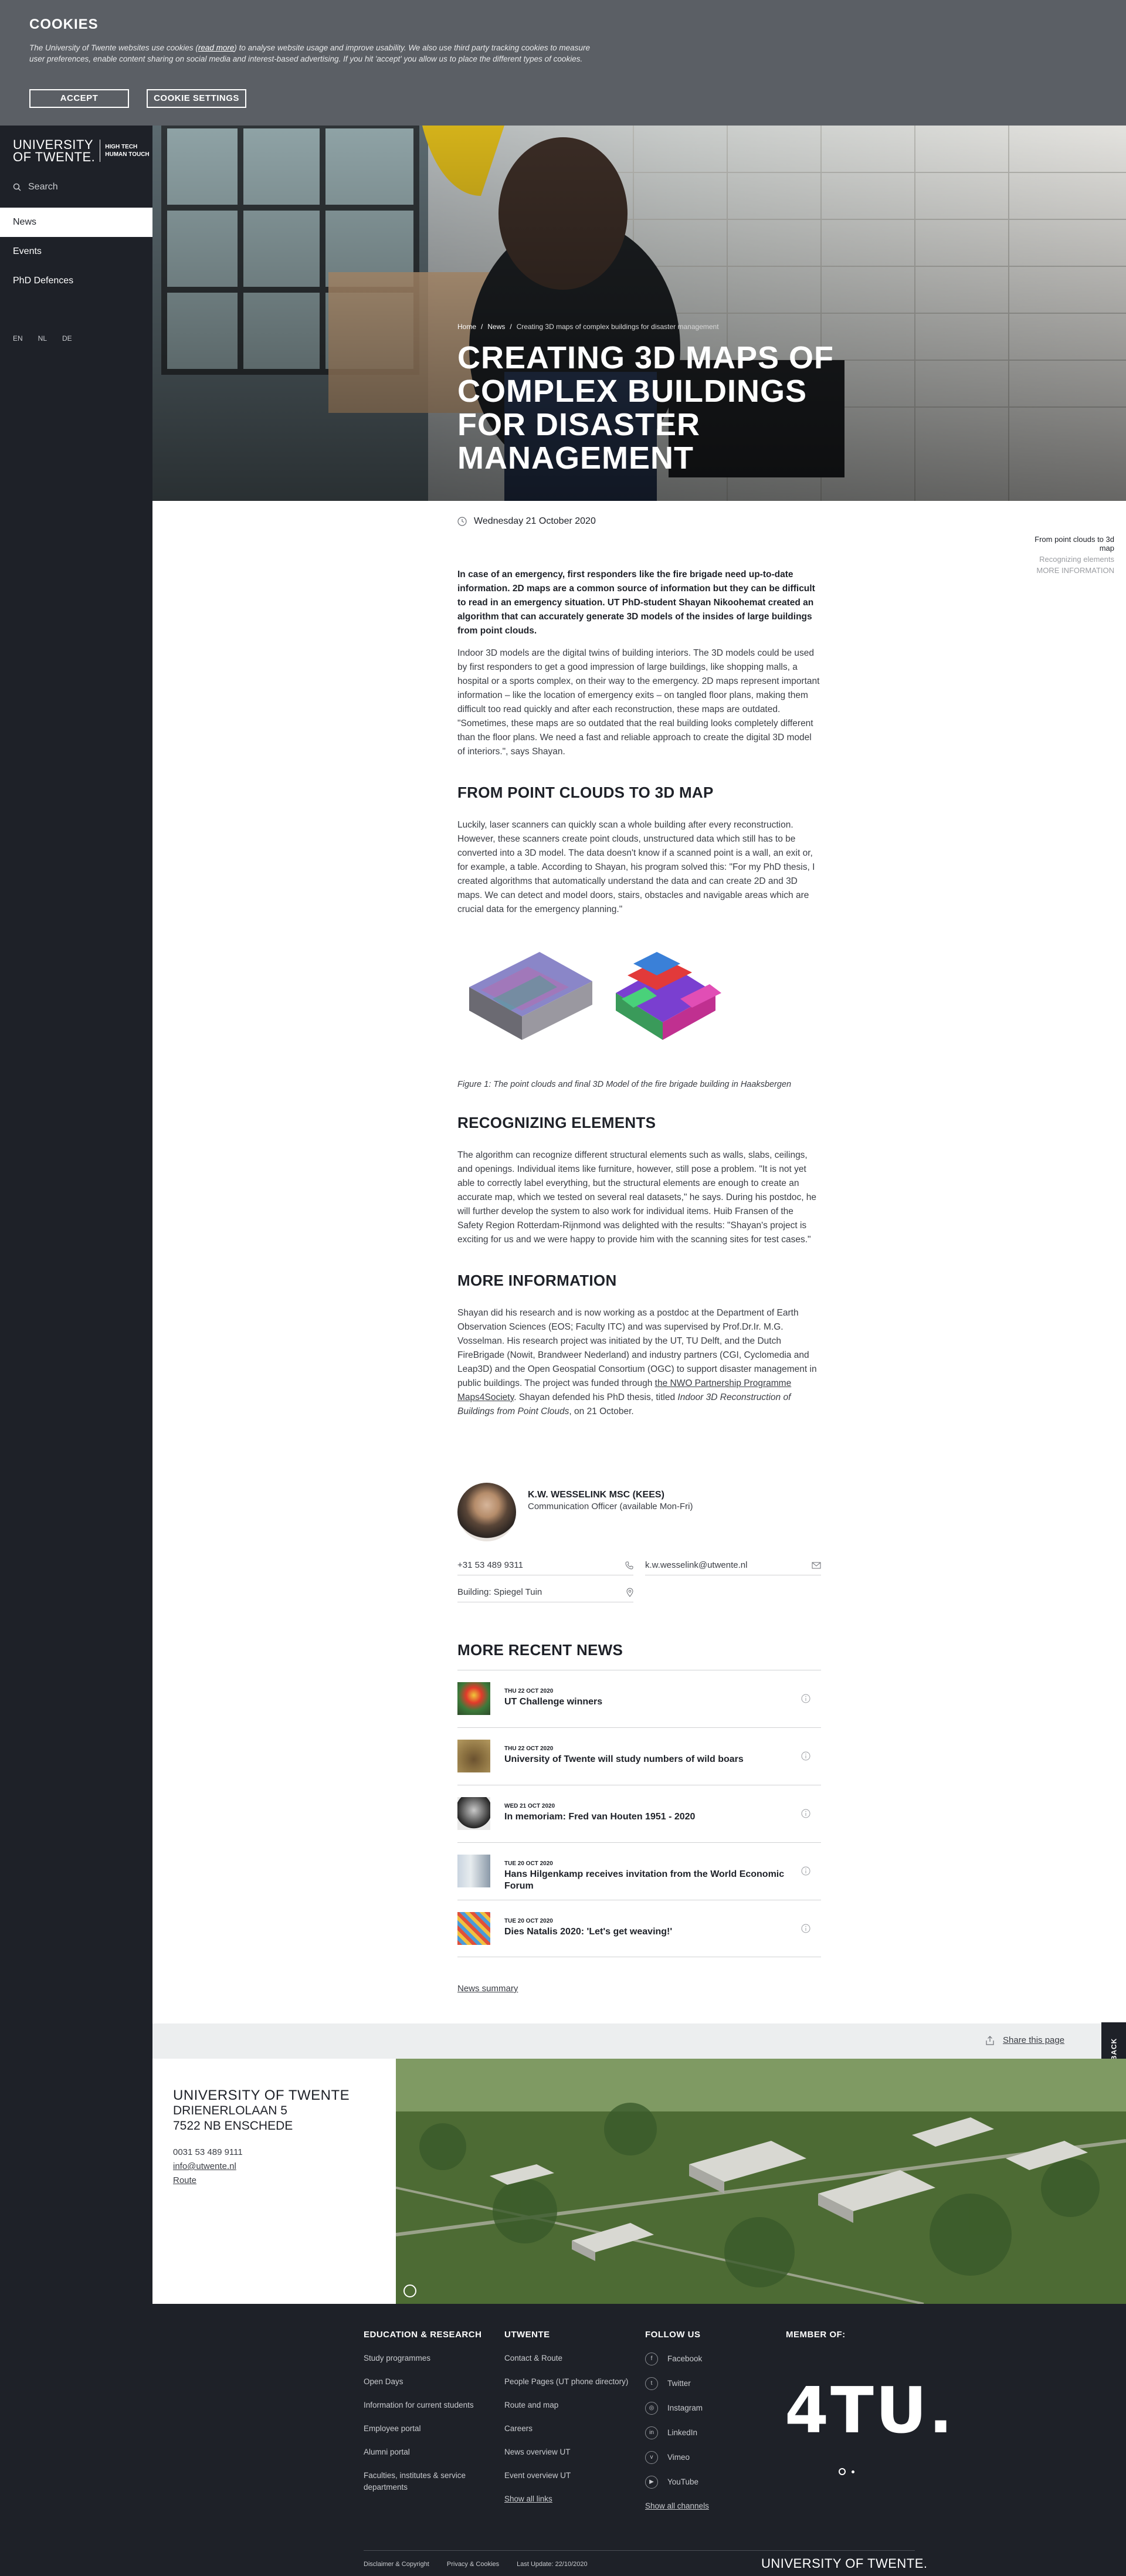 This screenshot has height=2576, width=1126. Describe the element at coordinates (651, 2409) in the screenshot. I see `instagram-icon: ◎` at that location.